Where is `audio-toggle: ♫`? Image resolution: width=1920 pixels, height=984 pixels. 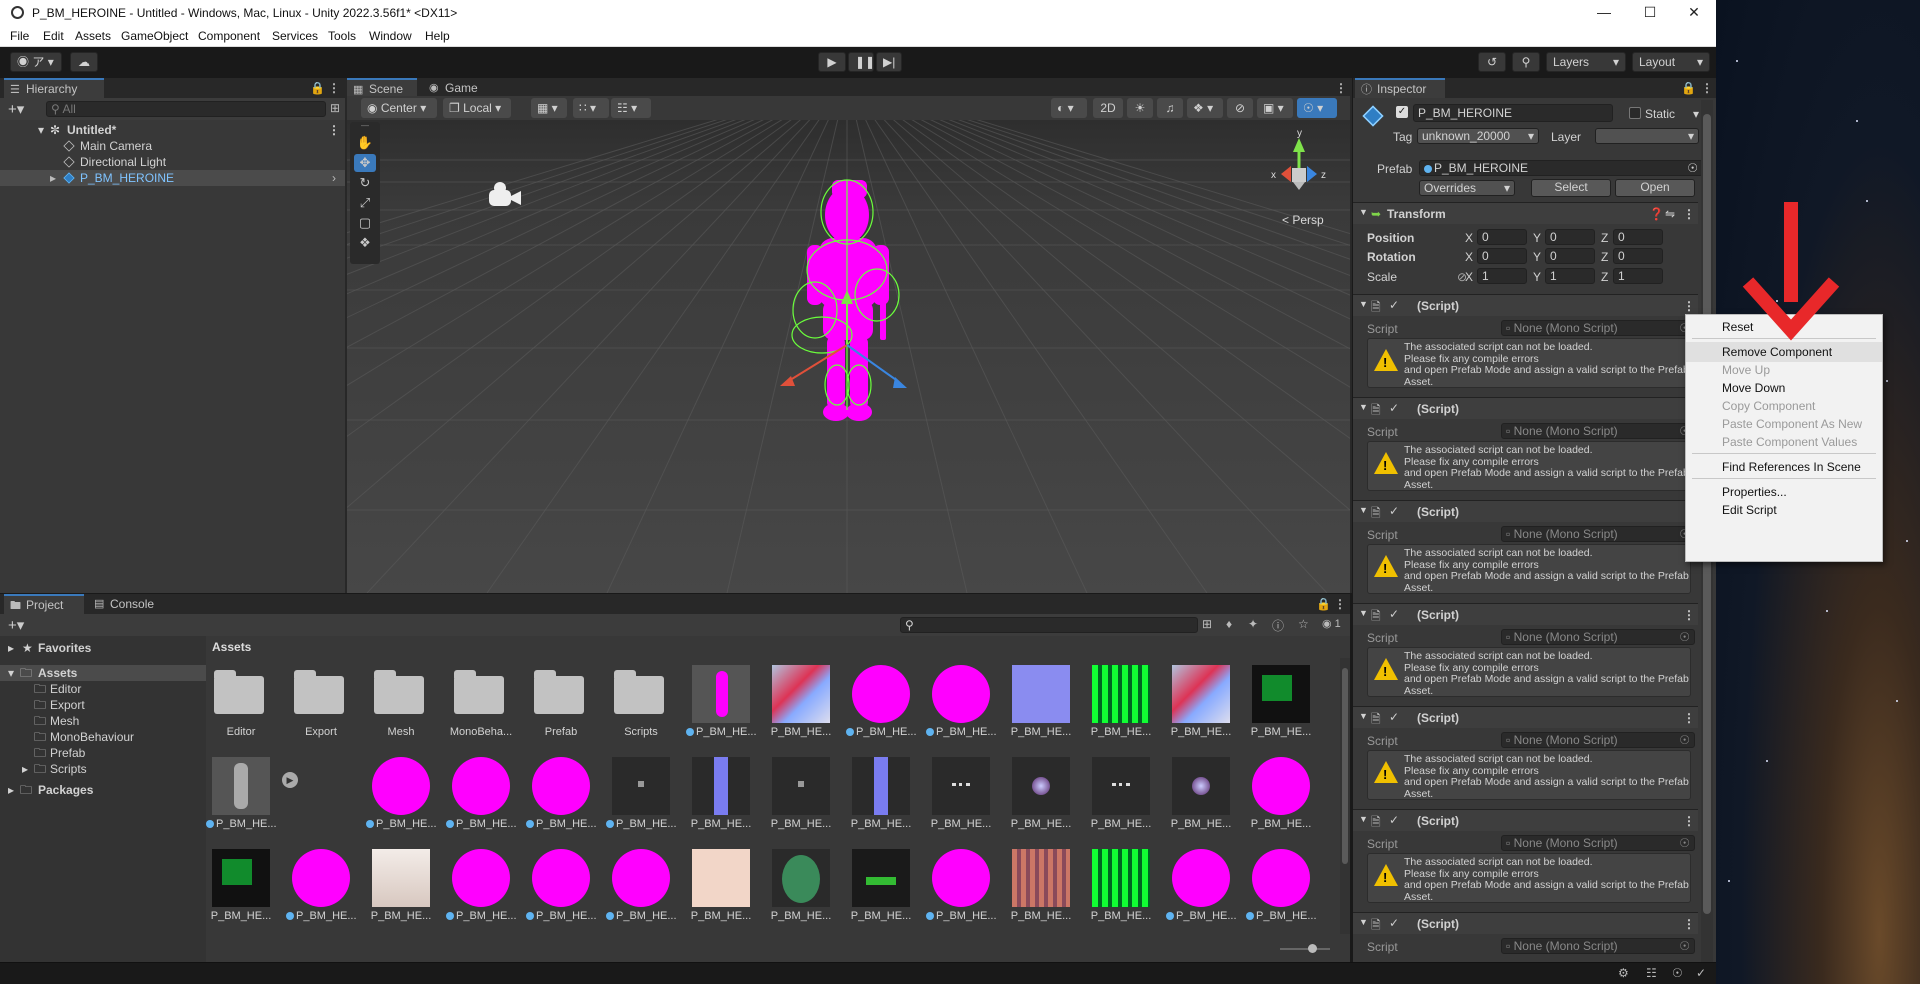
audio-toggle: ♫ is located at coordinates (1170, 108).